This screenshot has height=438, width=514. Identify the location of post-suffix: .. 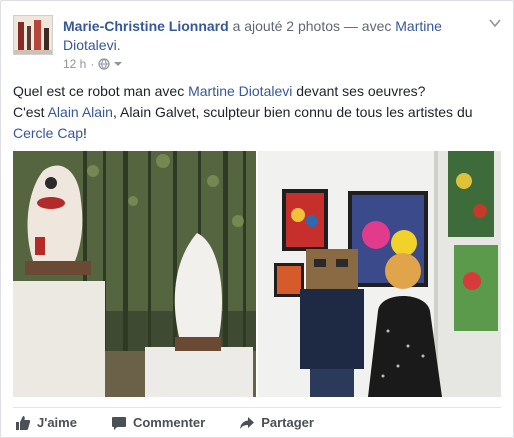
(118, 45).